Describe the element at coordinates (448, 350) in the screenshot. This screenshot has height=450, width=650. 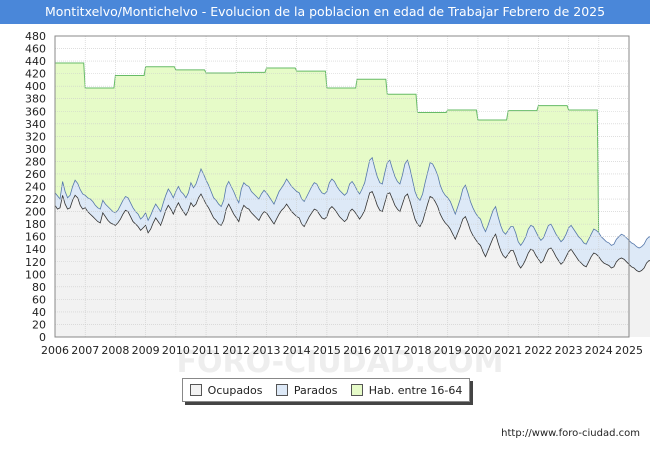
I see `x-tick-label: 2019` at that location.